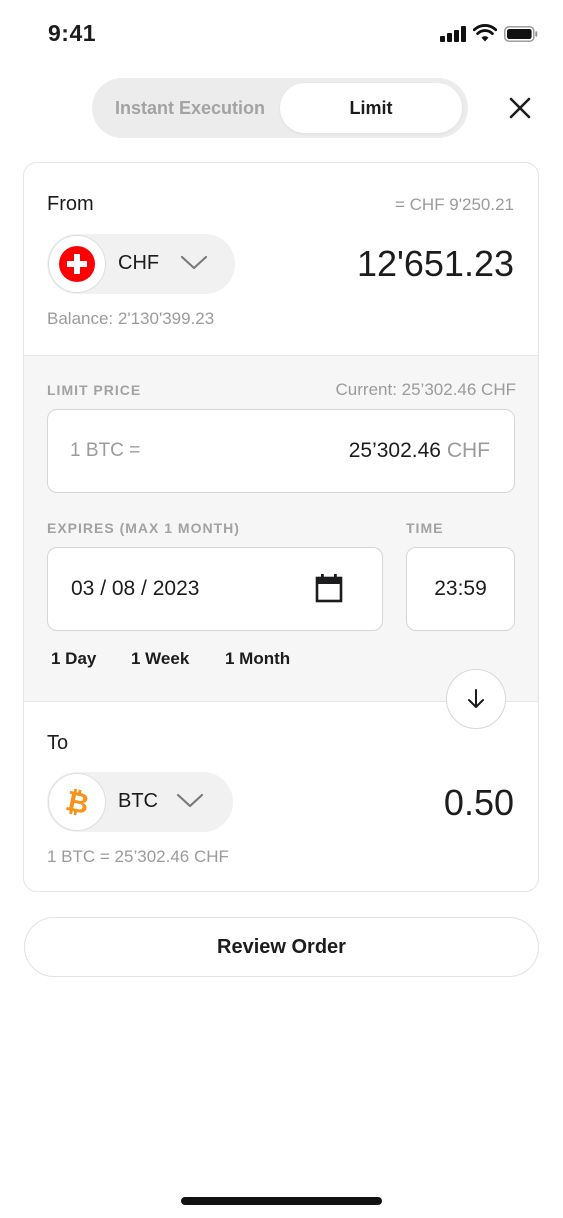 The image size is (563, 1218). Describe the element at coordinates (131, 318) in the screenshot. I see `from-balance: Balance: 2'130'399.23` at that location.